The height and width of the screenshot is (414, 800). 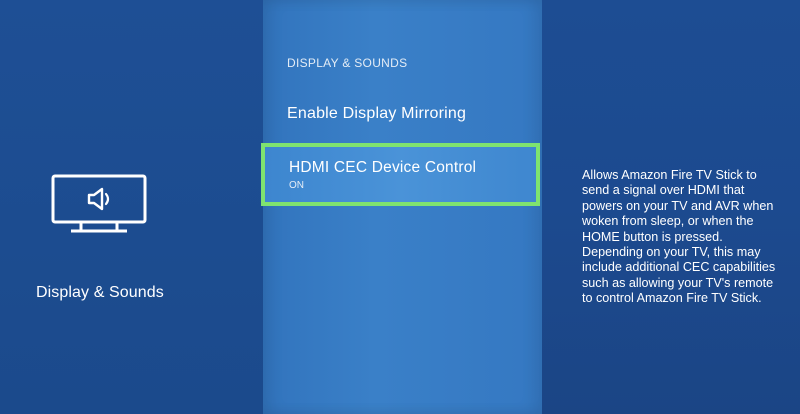 What do you see at coordinates (377, 113) in the screenshot?
I see `menu-item-label: Enable Display Mirroring` at bounding box center [377, 113].